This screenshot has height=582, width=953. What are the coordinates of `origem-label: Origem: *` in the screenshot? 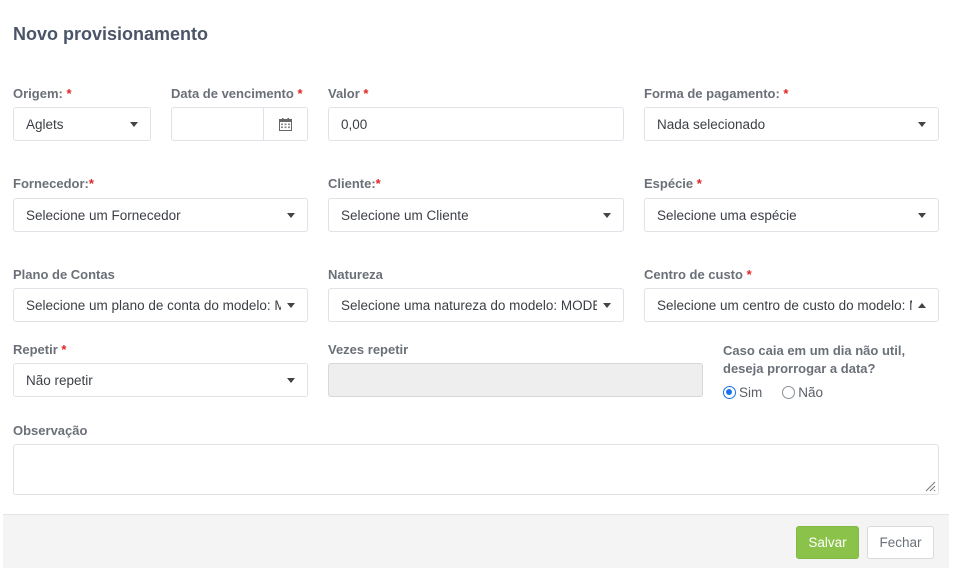 It's located at (42, 93).